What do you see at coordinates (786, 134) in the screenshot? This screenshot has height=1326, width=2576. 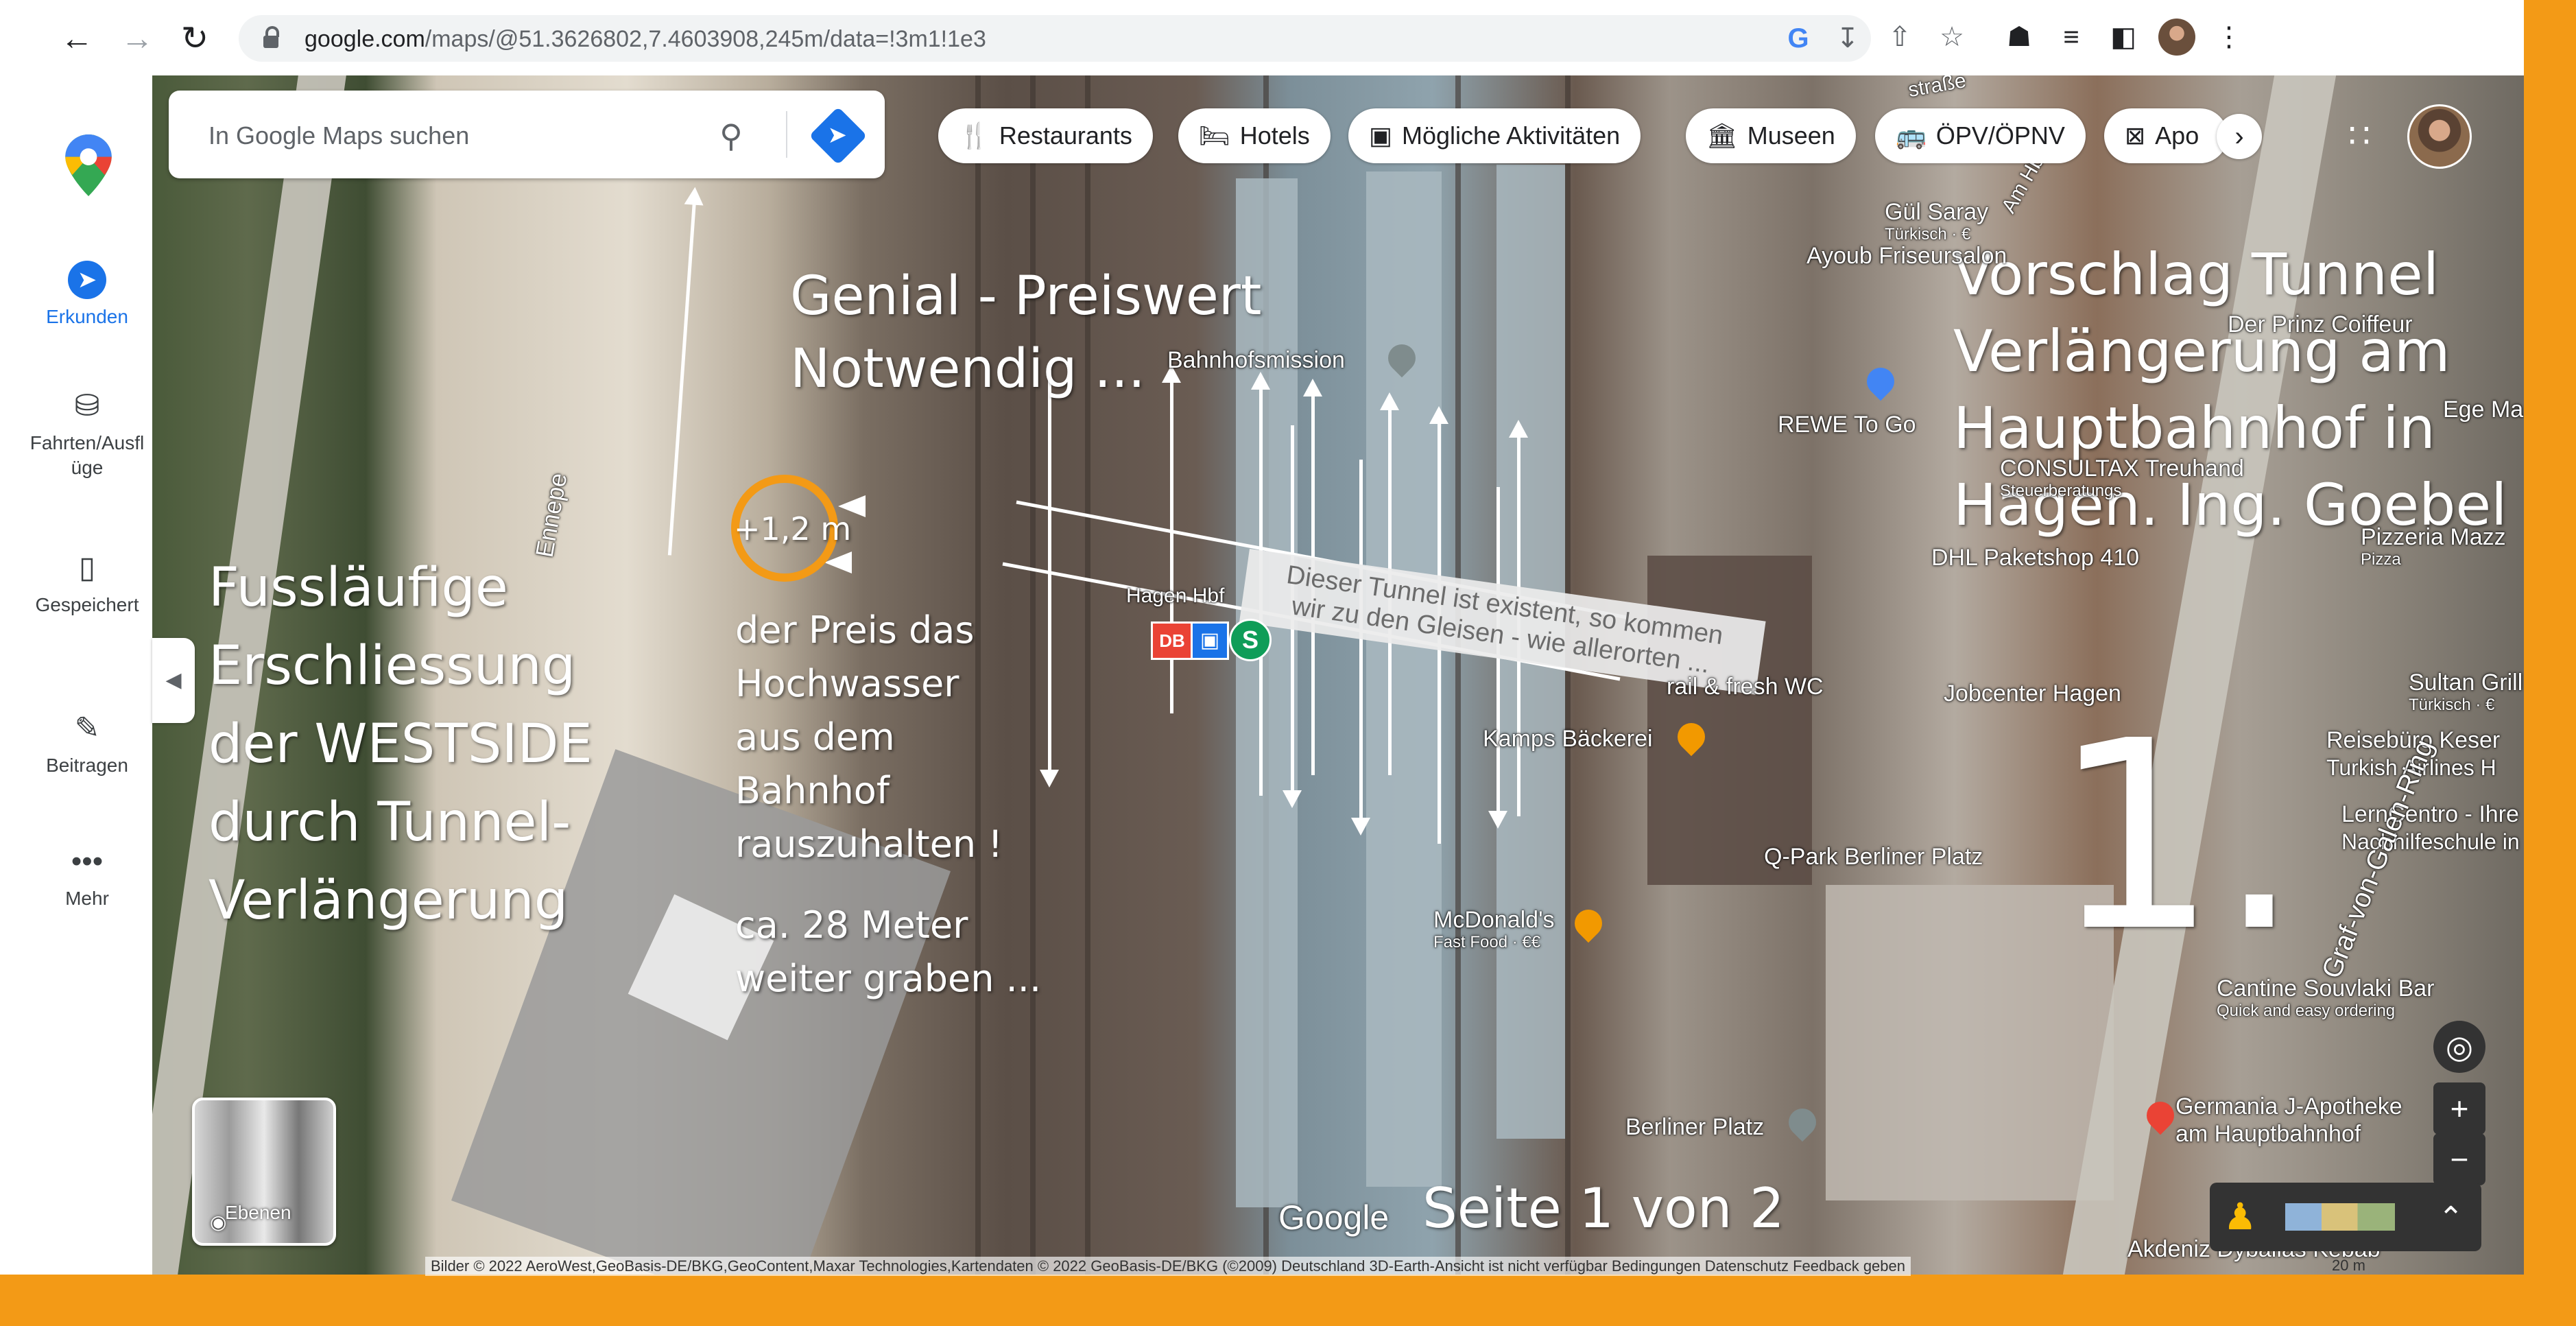 I see `search-divider` at bounding box center [786, 134].